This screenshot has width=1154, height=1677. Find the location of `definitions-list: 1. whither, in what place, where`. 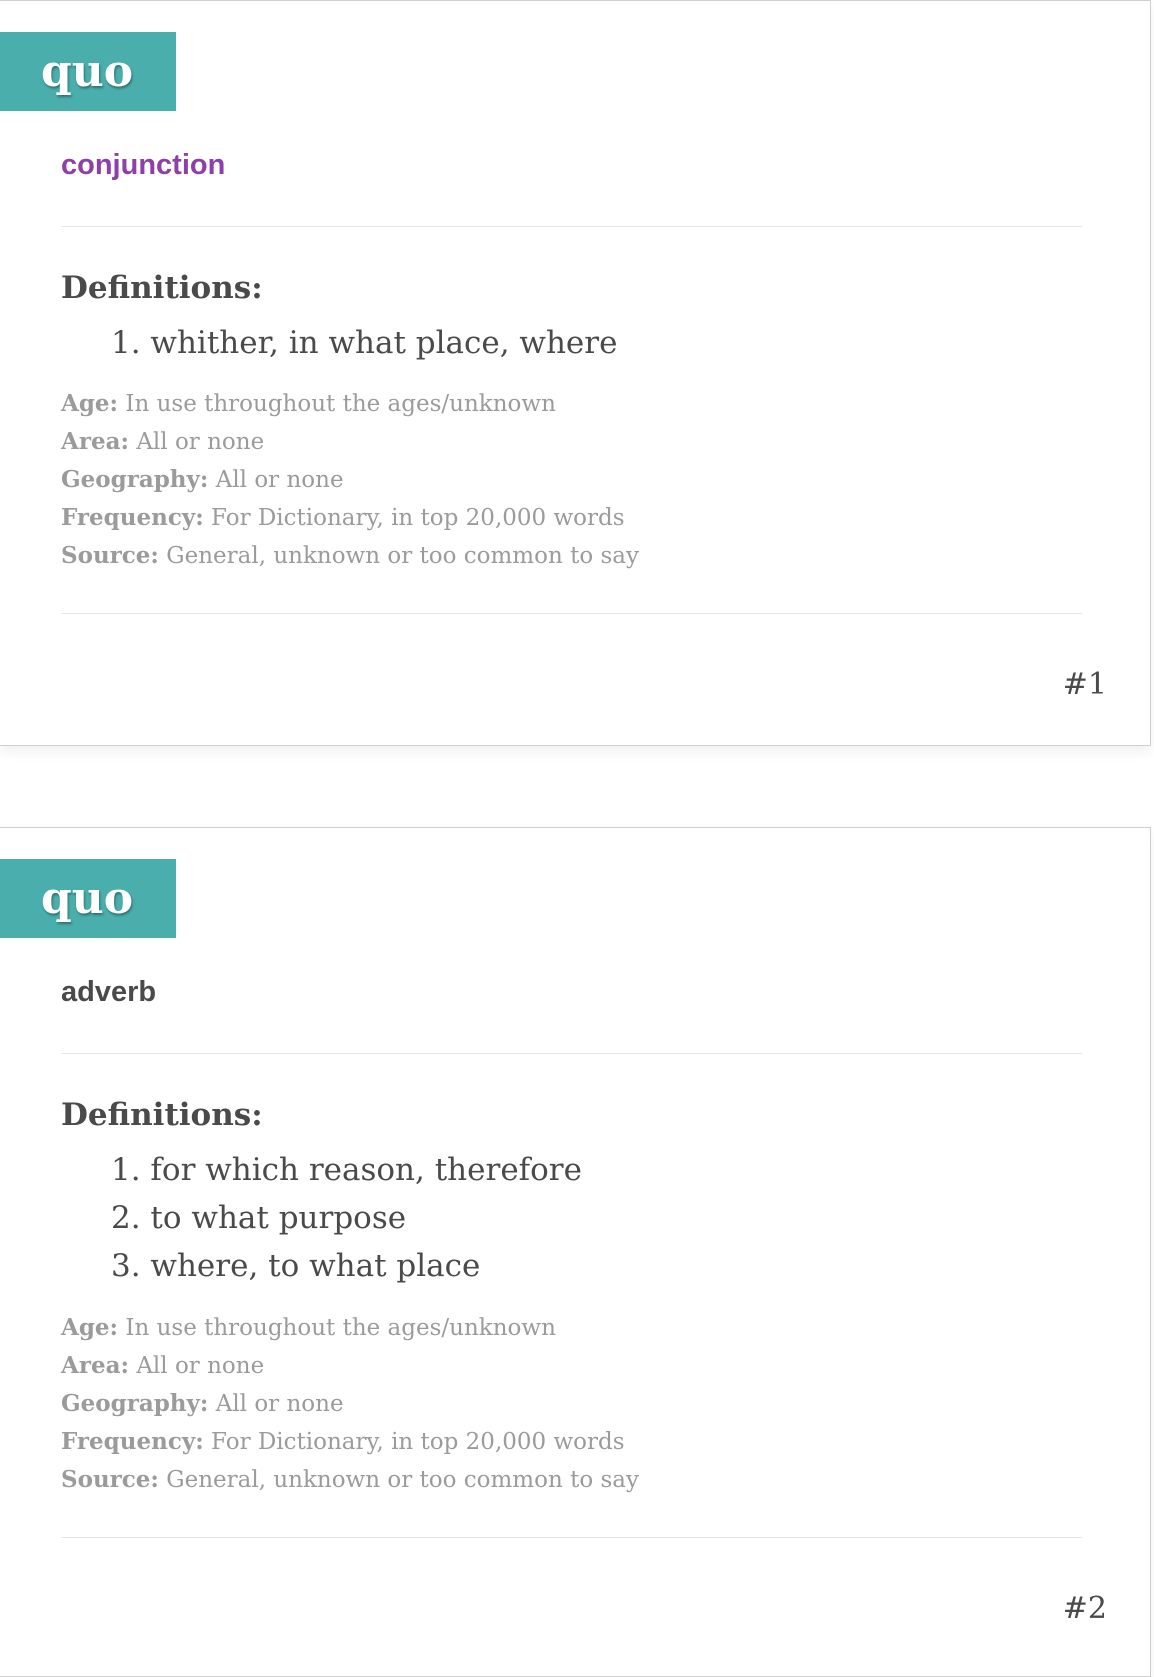

definitions-list: 1. whither, in what place, where is located at coordinates (364, 343).